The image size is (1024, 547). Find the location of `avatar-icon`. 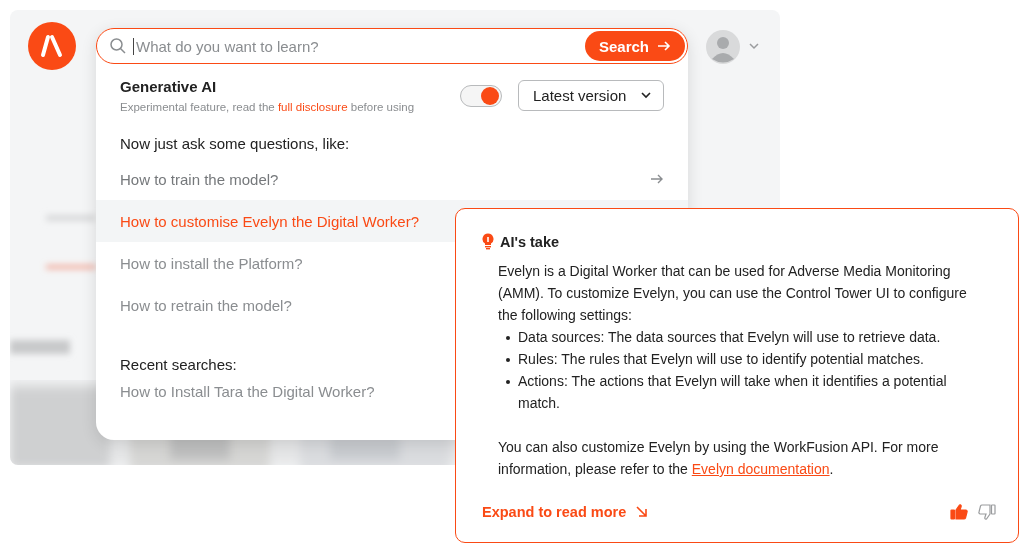

avatar-icon is located at coordinates (723, 47).